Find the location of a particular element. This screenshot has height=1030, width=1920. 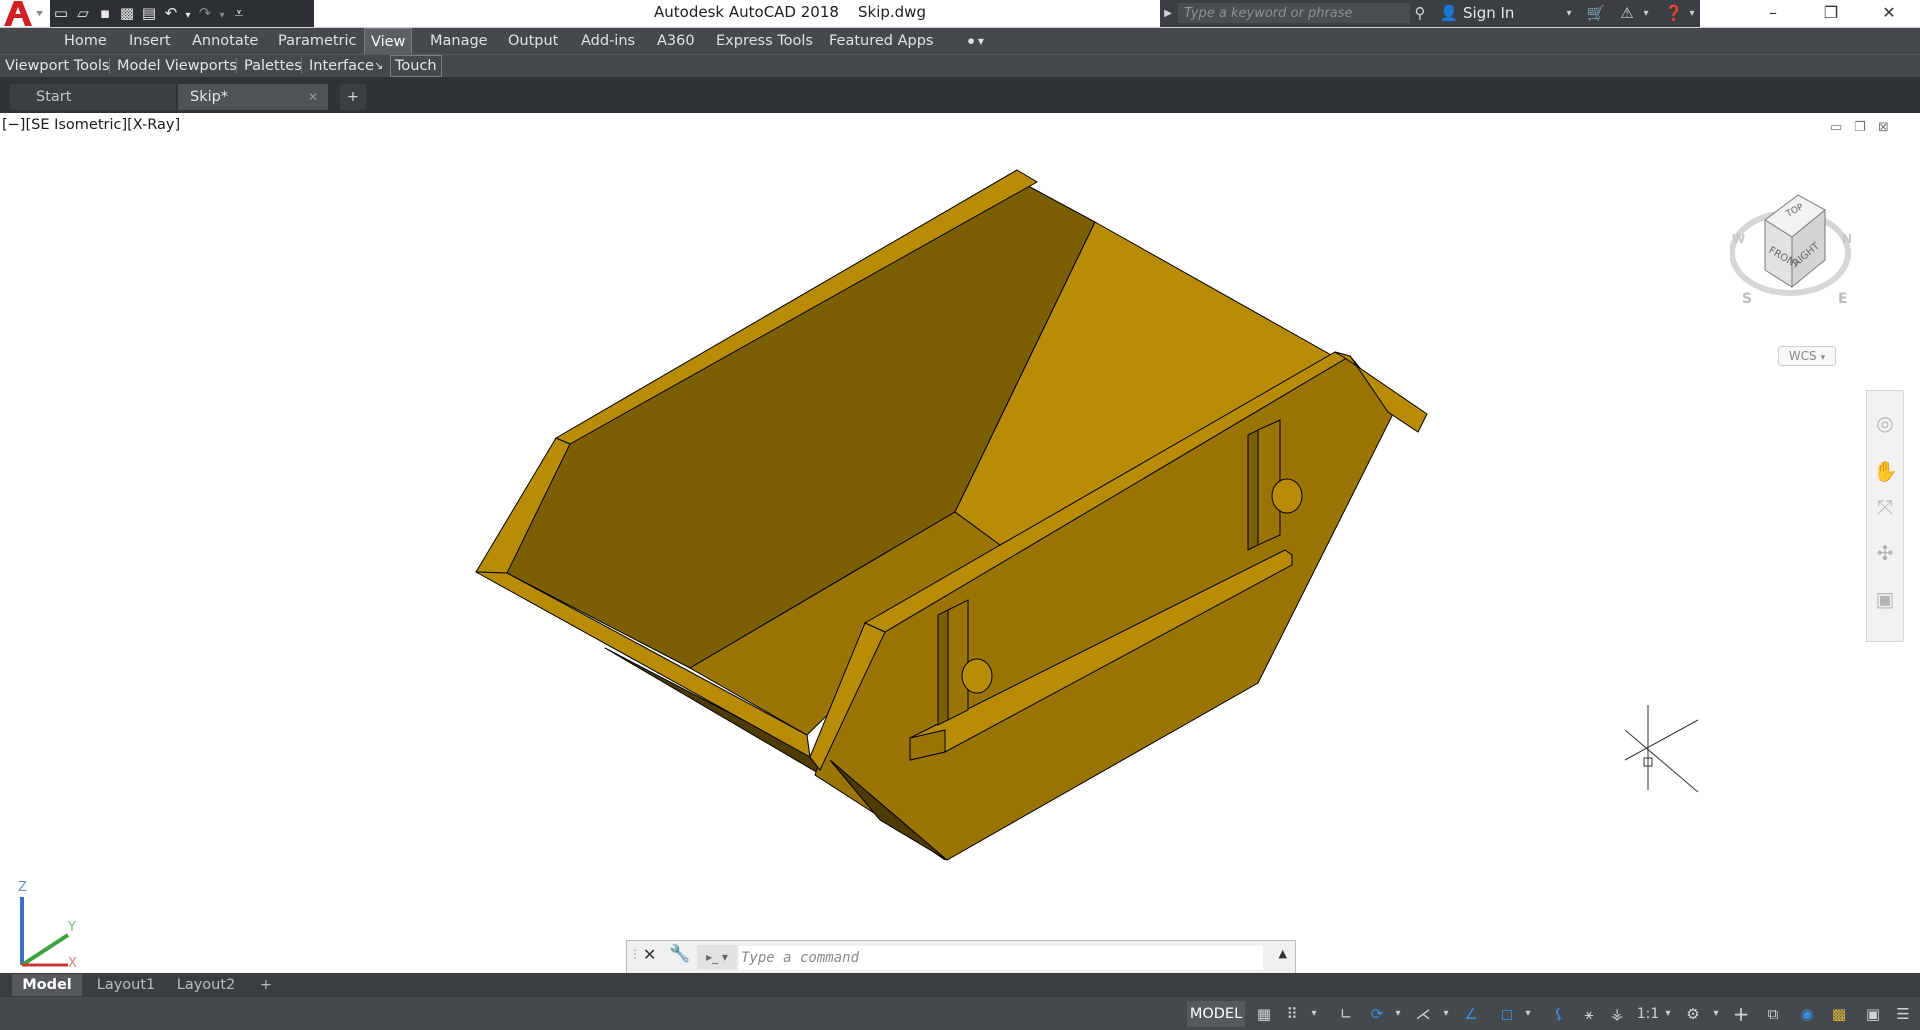

redo-dropdown-icon: ▾ is located at coordinates (222, 15).